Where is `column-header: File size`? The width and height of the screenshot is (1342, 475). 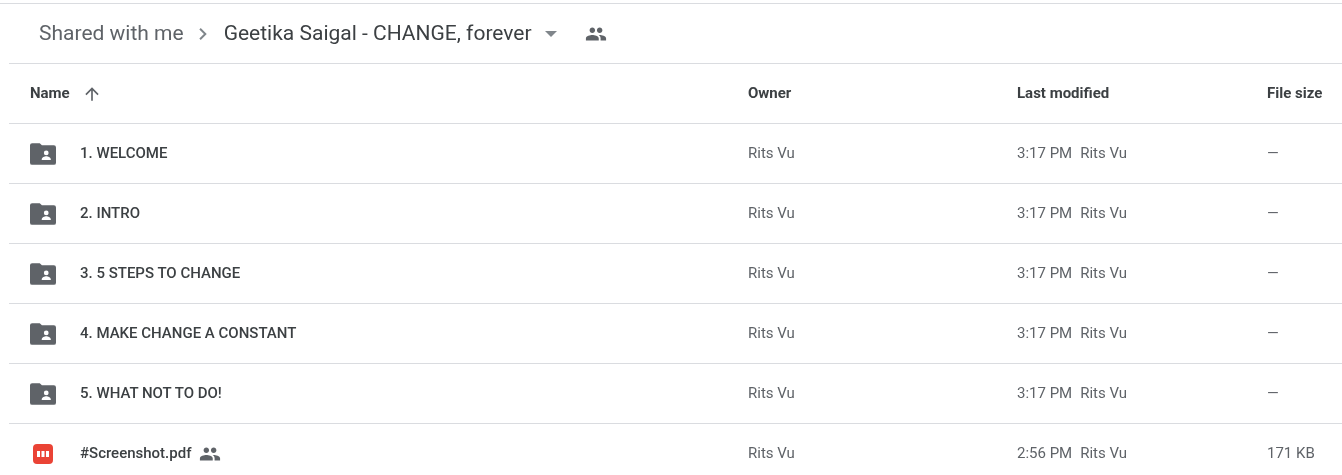
column-header: File size is located at coordinates (1295, 93).